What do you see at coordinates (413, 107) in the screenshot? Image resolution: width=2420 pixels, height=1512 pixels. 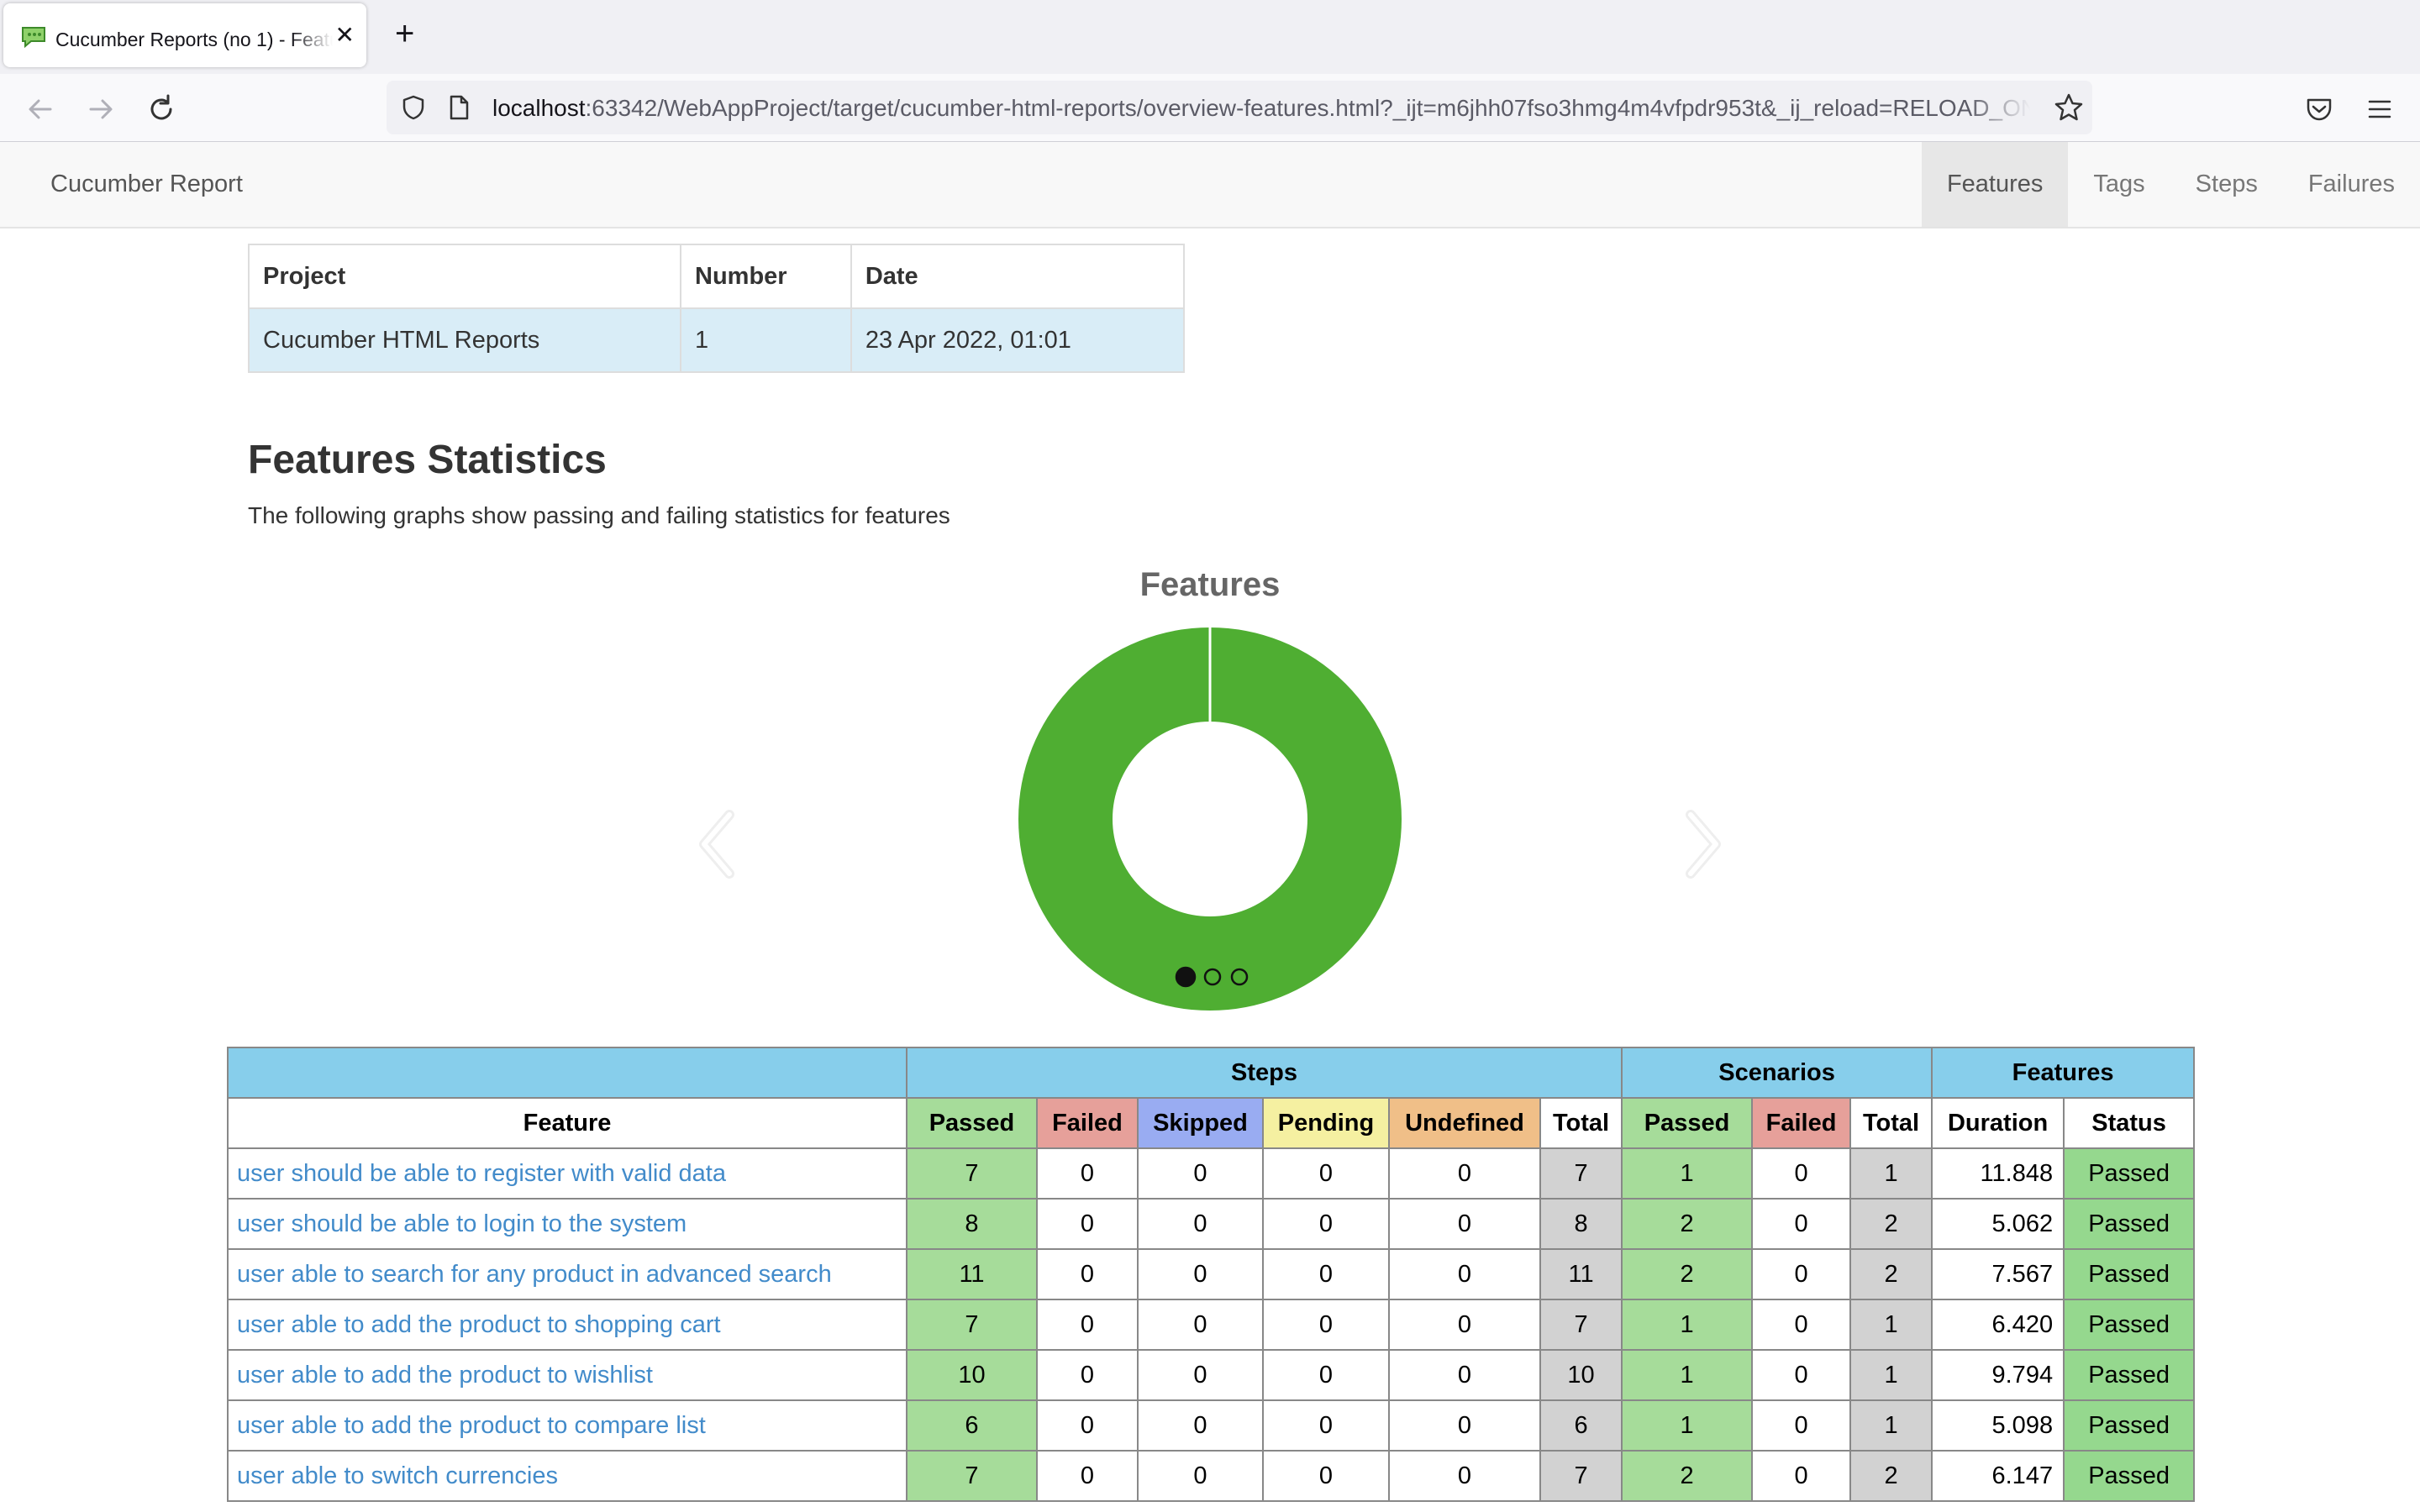 I see `tracking-protection-shield-icon` at bounding box center [413, 107].